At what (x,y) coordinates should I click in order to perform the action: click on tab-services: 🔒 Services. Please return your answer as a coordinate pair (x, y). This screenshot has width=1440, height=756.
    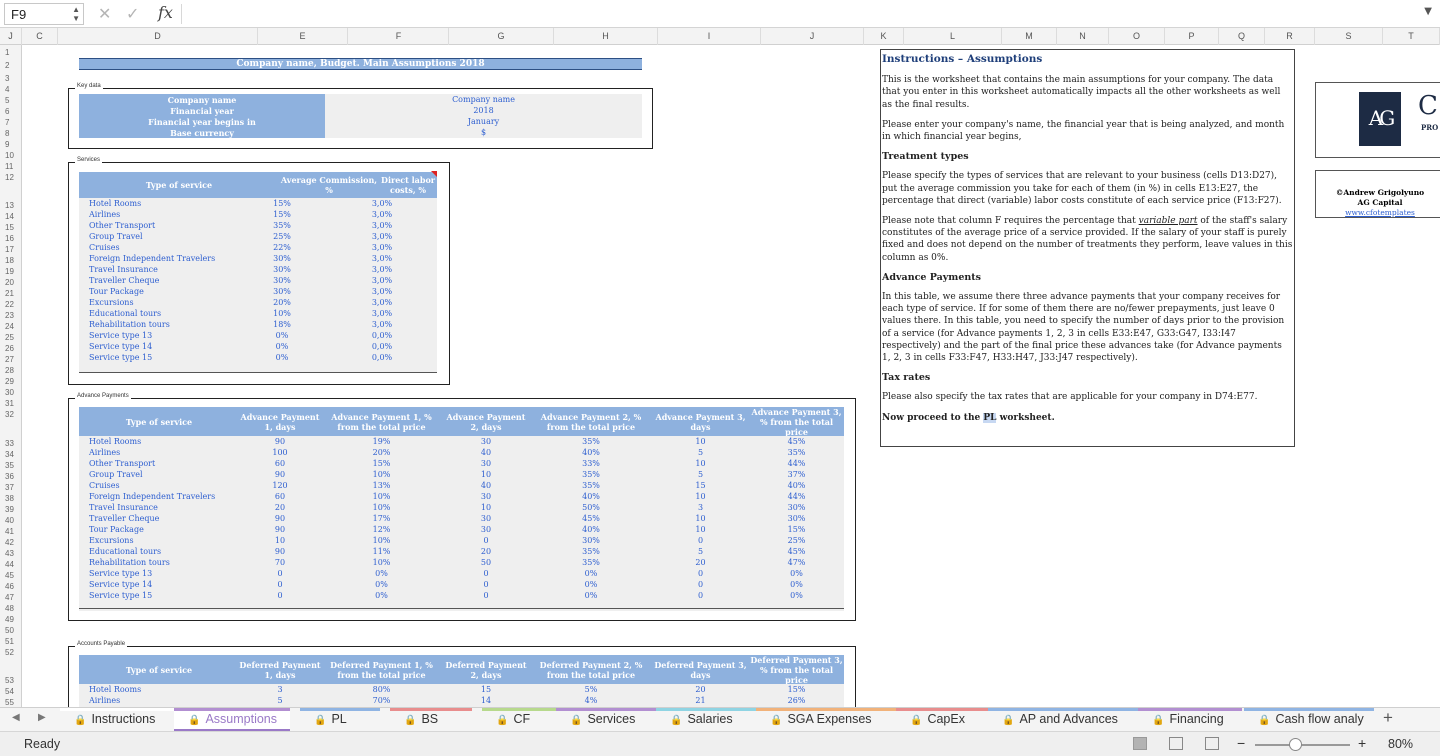
    Looking at the image, I should click on (606, 719).